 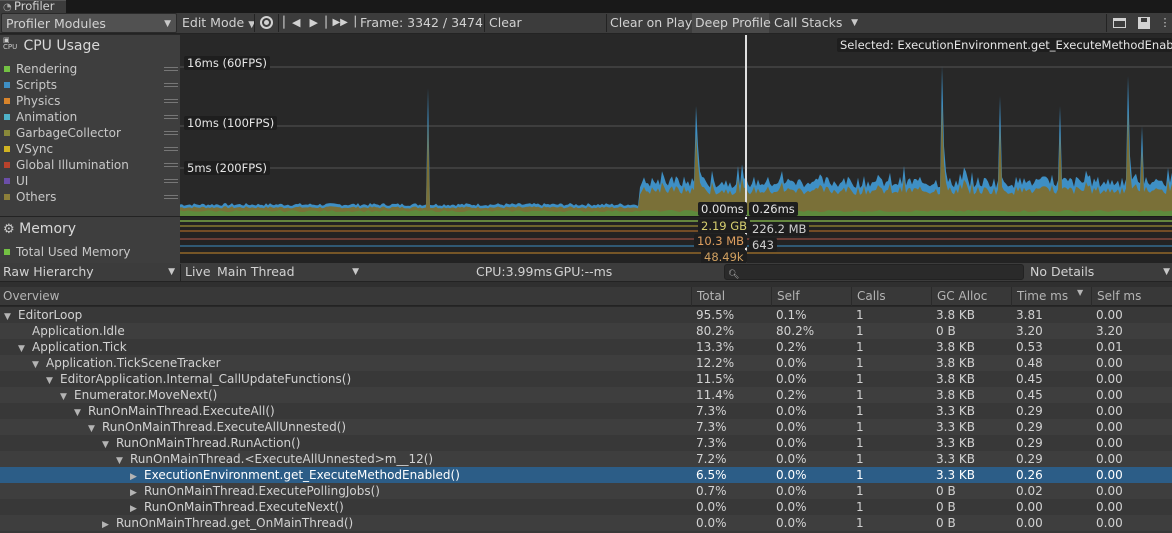 I want to click on row-name-cell: ▼ RunOnMainThread.ExecuteAll(), so click(x=174, y=411).